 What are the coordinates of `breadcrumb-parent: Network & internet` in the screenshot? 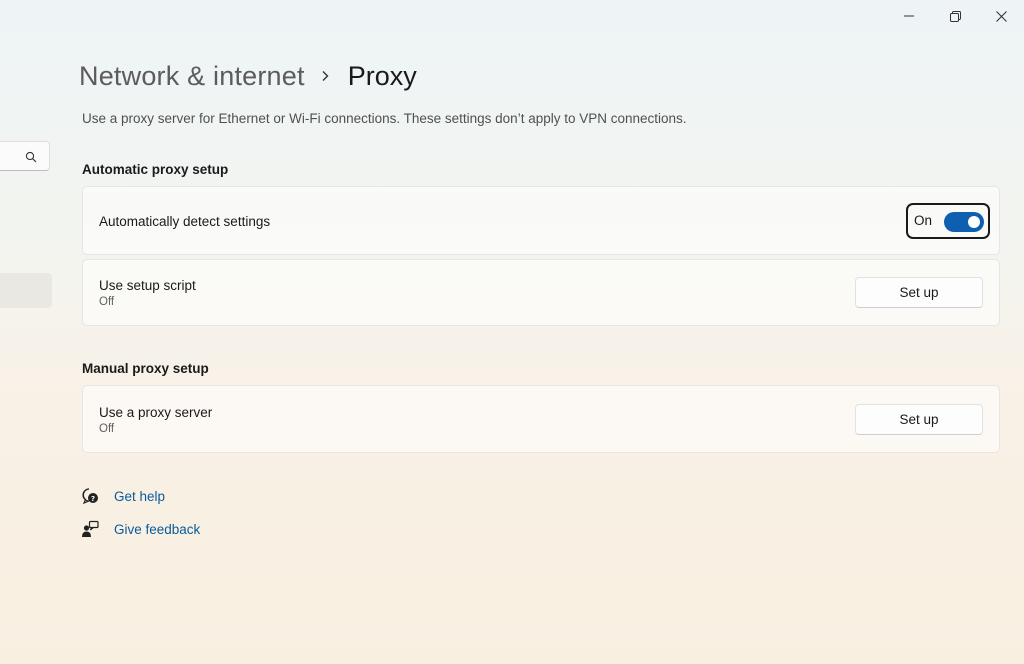 It's located at (192, 76).